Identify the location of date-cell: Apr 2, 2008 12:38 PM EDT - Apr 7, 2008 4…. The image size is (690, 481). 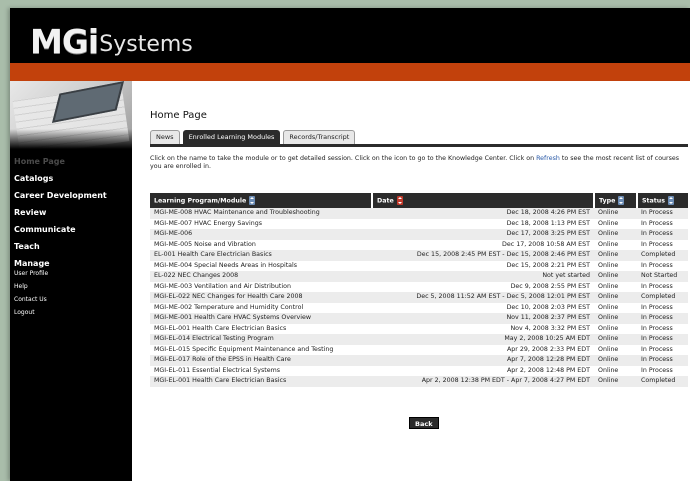
(483, 381).